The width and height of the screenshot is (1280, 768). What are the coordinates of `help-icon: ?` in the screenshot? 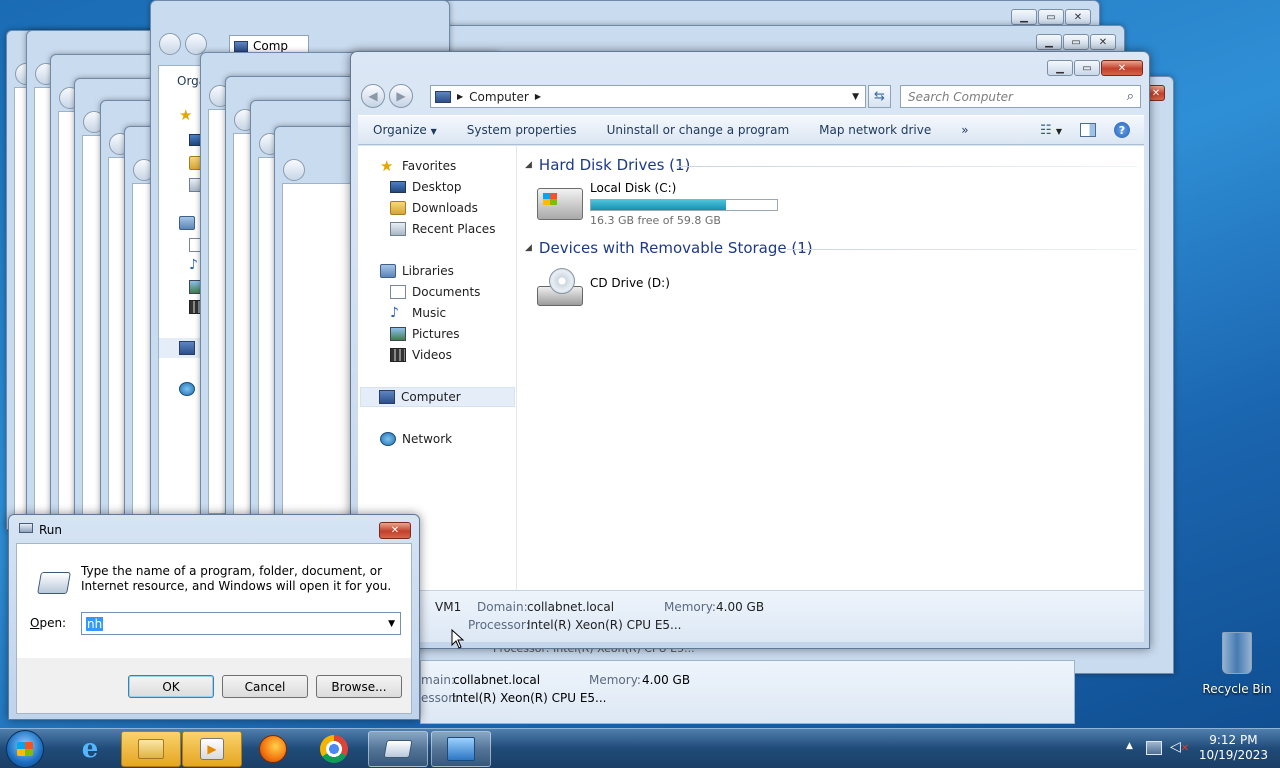 It's located at (1122, 130).